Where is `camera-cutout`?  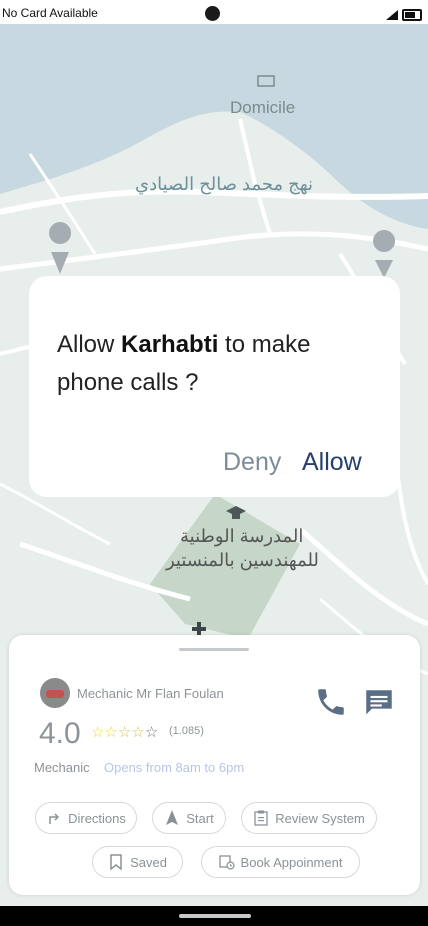 camera-cutout is located at coordinates (212, 13).